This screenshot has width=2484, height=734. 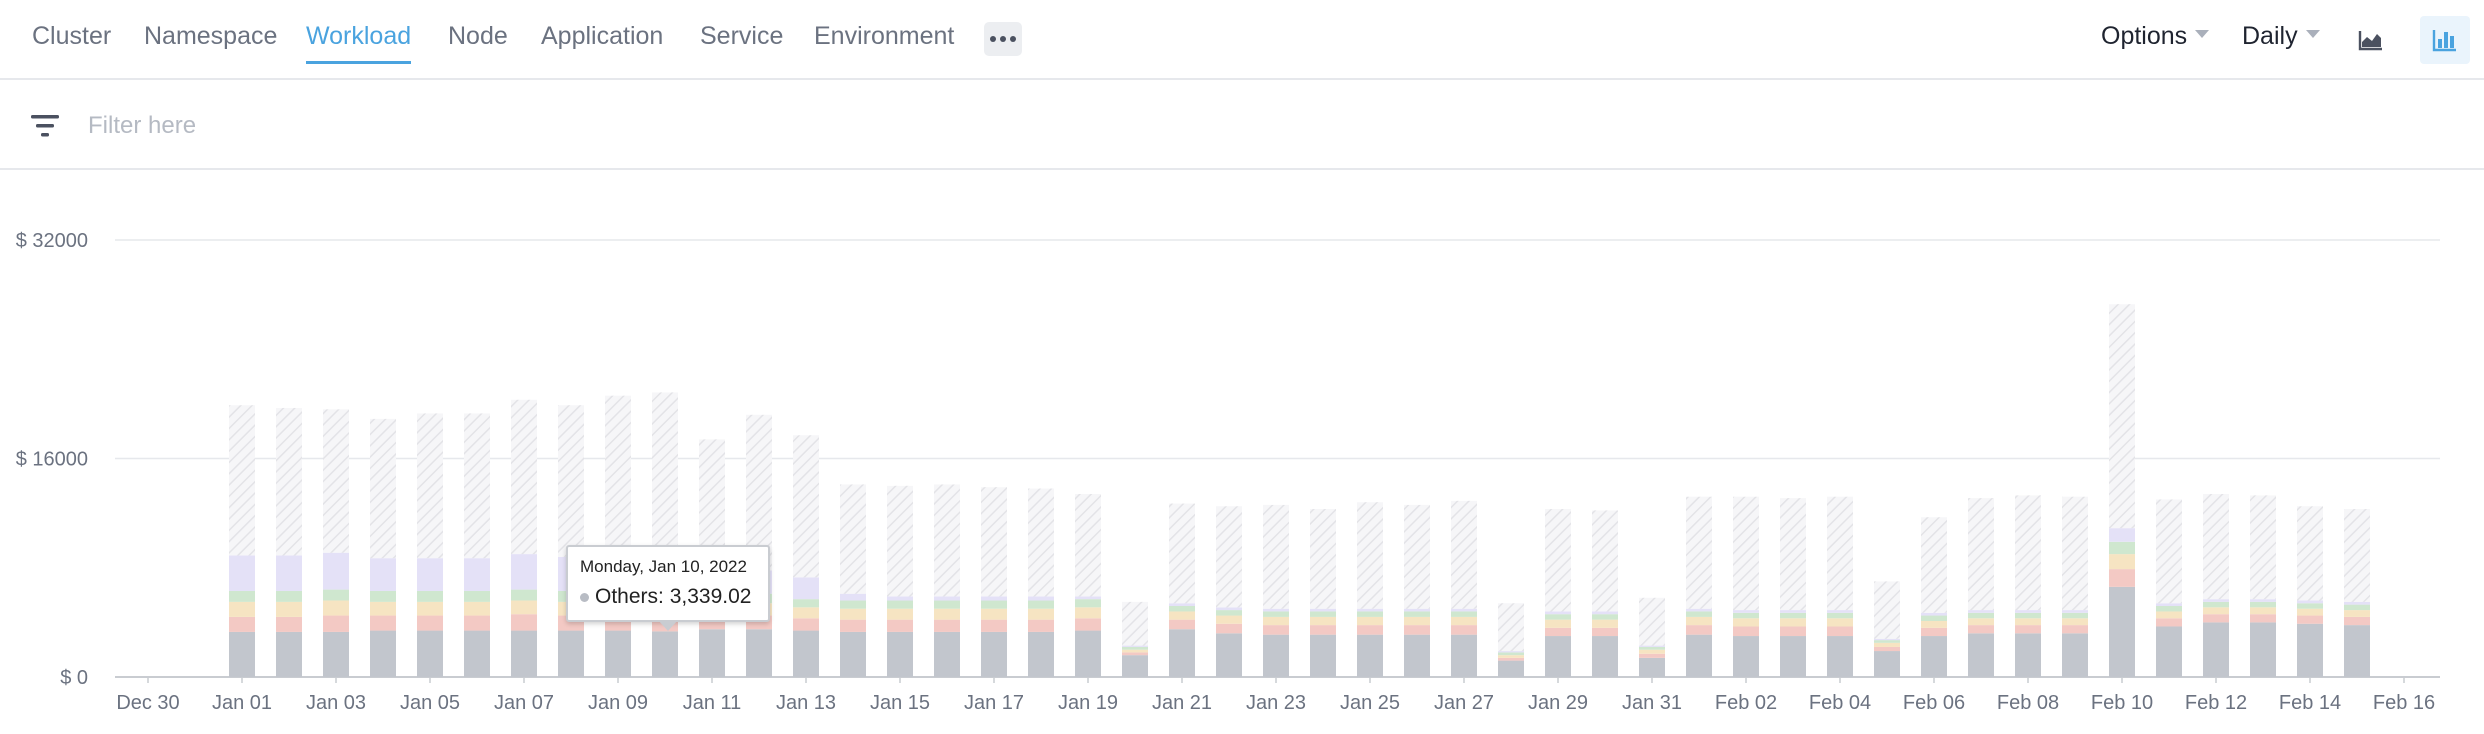 I want to click on area-chart-button, so click(x=2371, y=40).